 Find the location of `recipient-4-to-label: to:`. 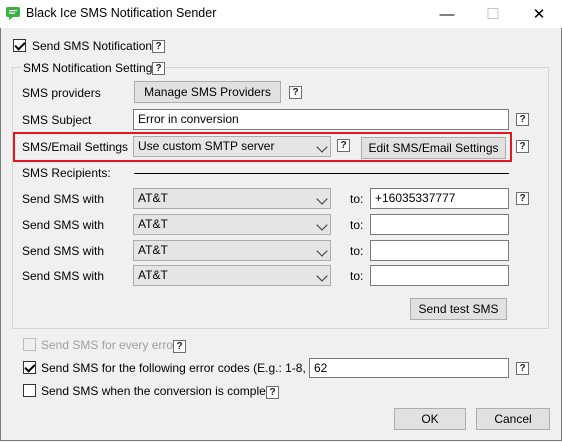

recipient-4-to-label: to: is located at coordinates (357, 276).